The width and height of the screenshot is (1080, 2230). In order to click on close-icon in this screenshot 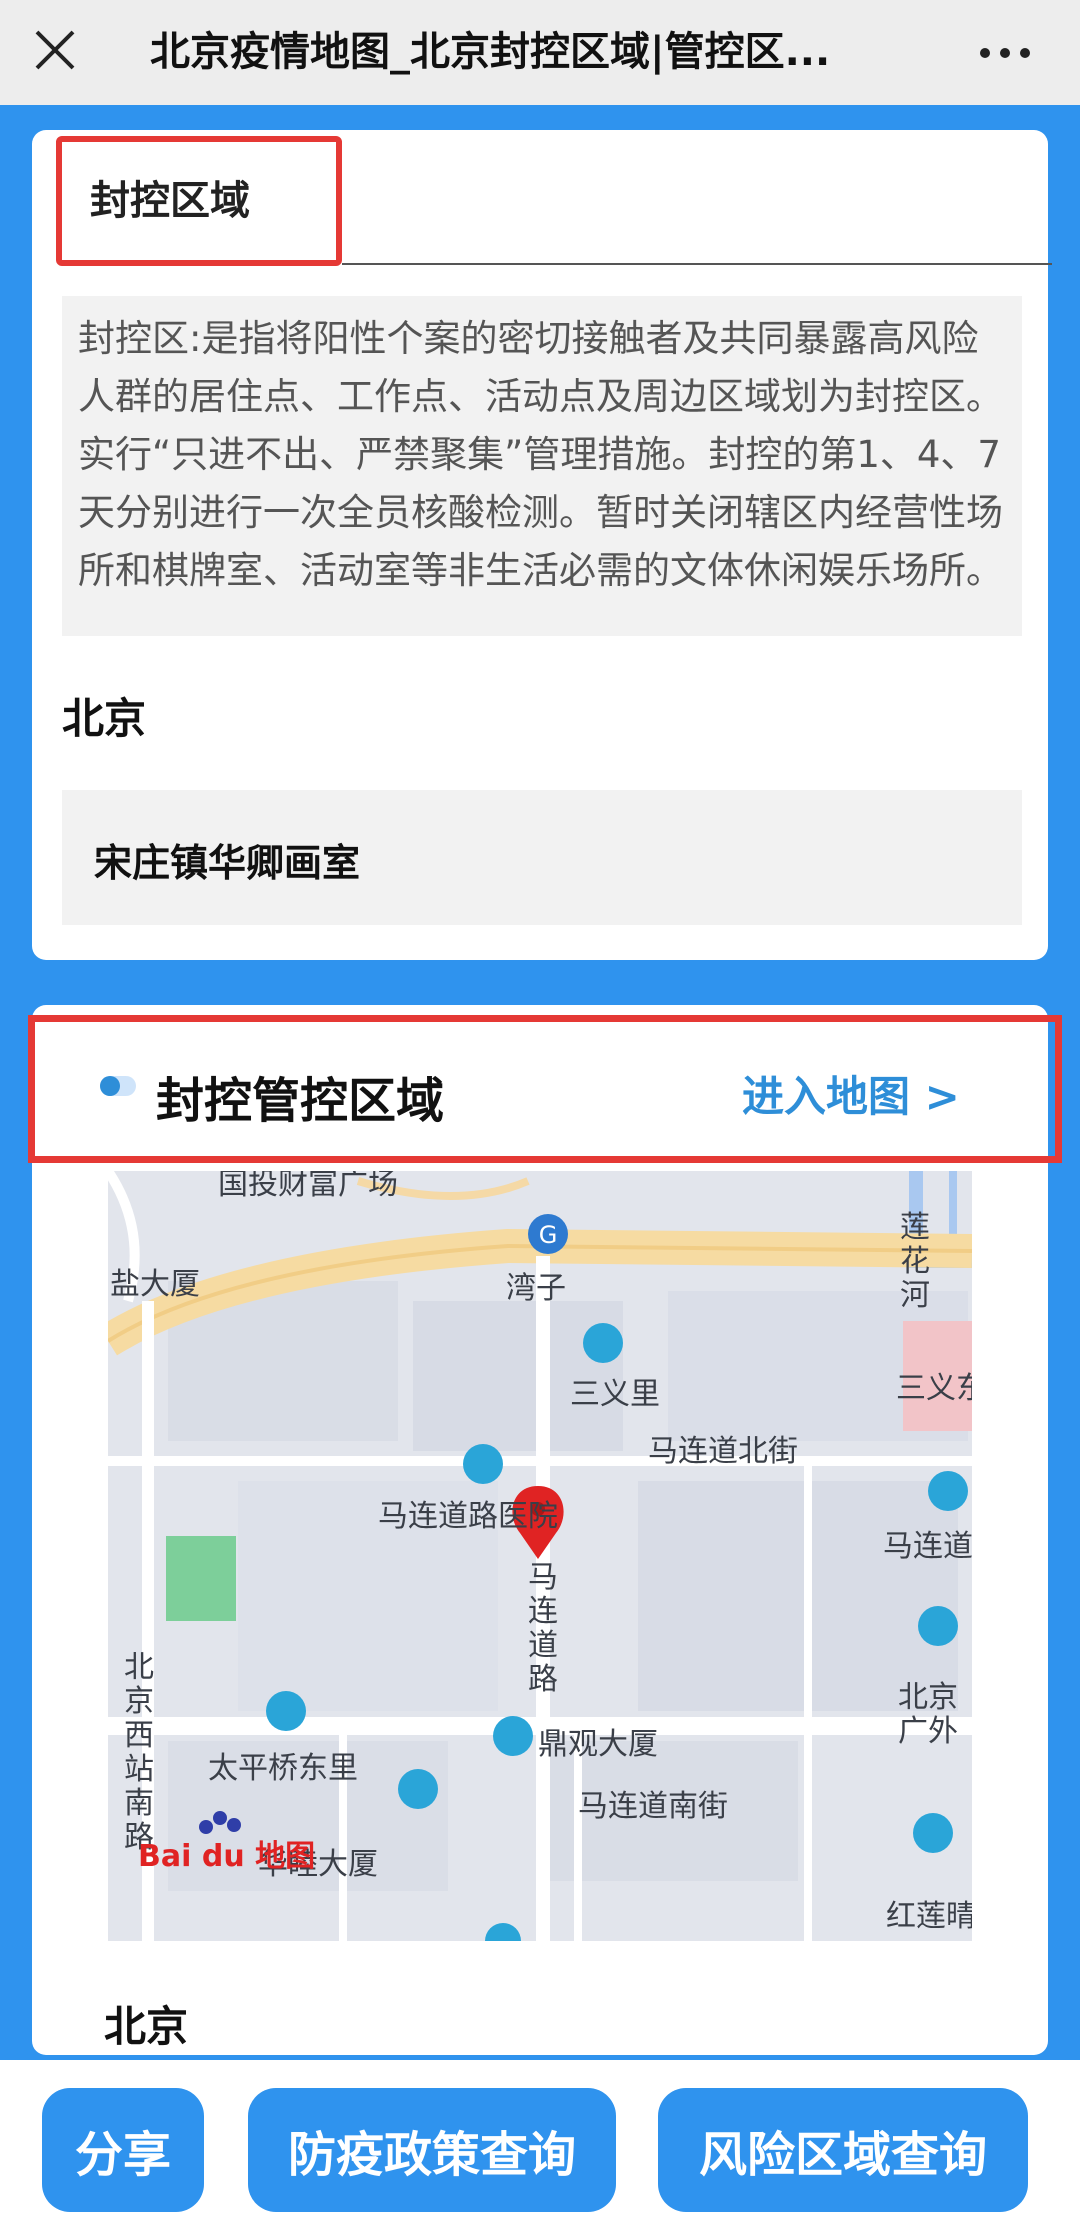, I will do `click(55, 50)`.